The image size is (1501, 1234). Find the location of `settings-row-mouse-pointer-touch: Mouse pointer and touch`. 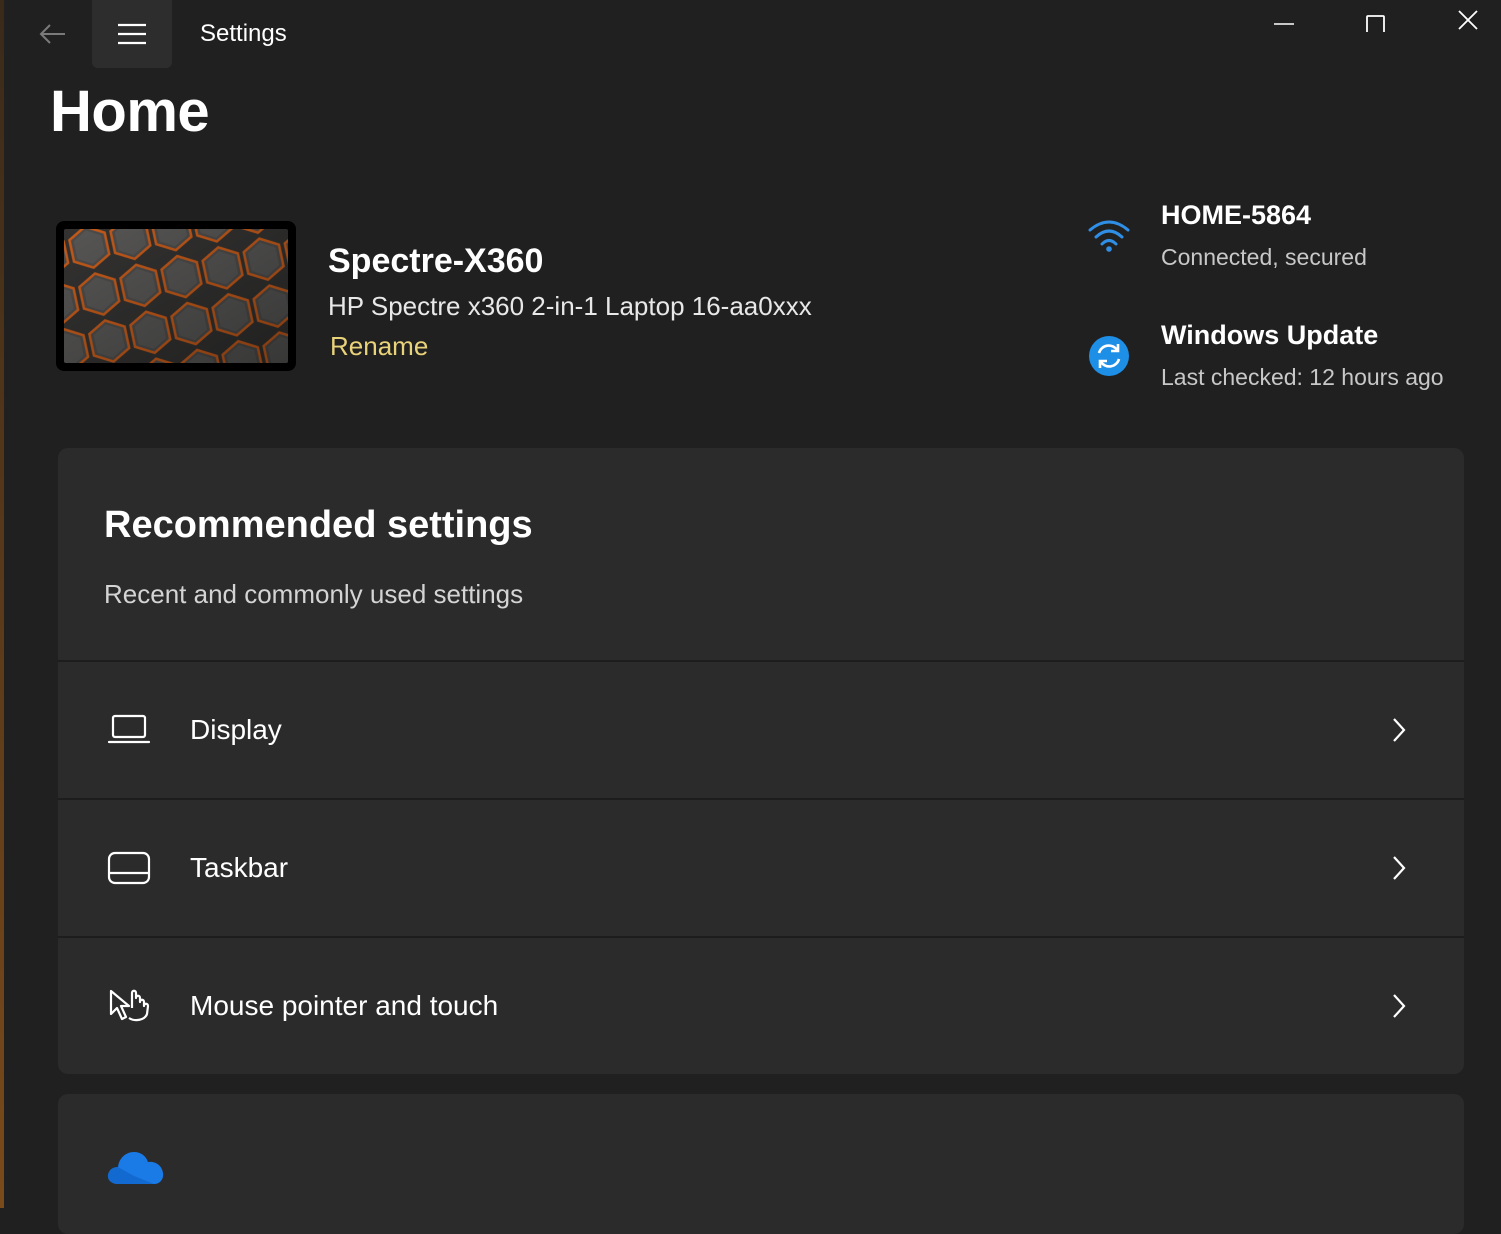

settings-row-mouse-pointer-touch: Mouse pointer and touch is located at coordinates (761, 1004).